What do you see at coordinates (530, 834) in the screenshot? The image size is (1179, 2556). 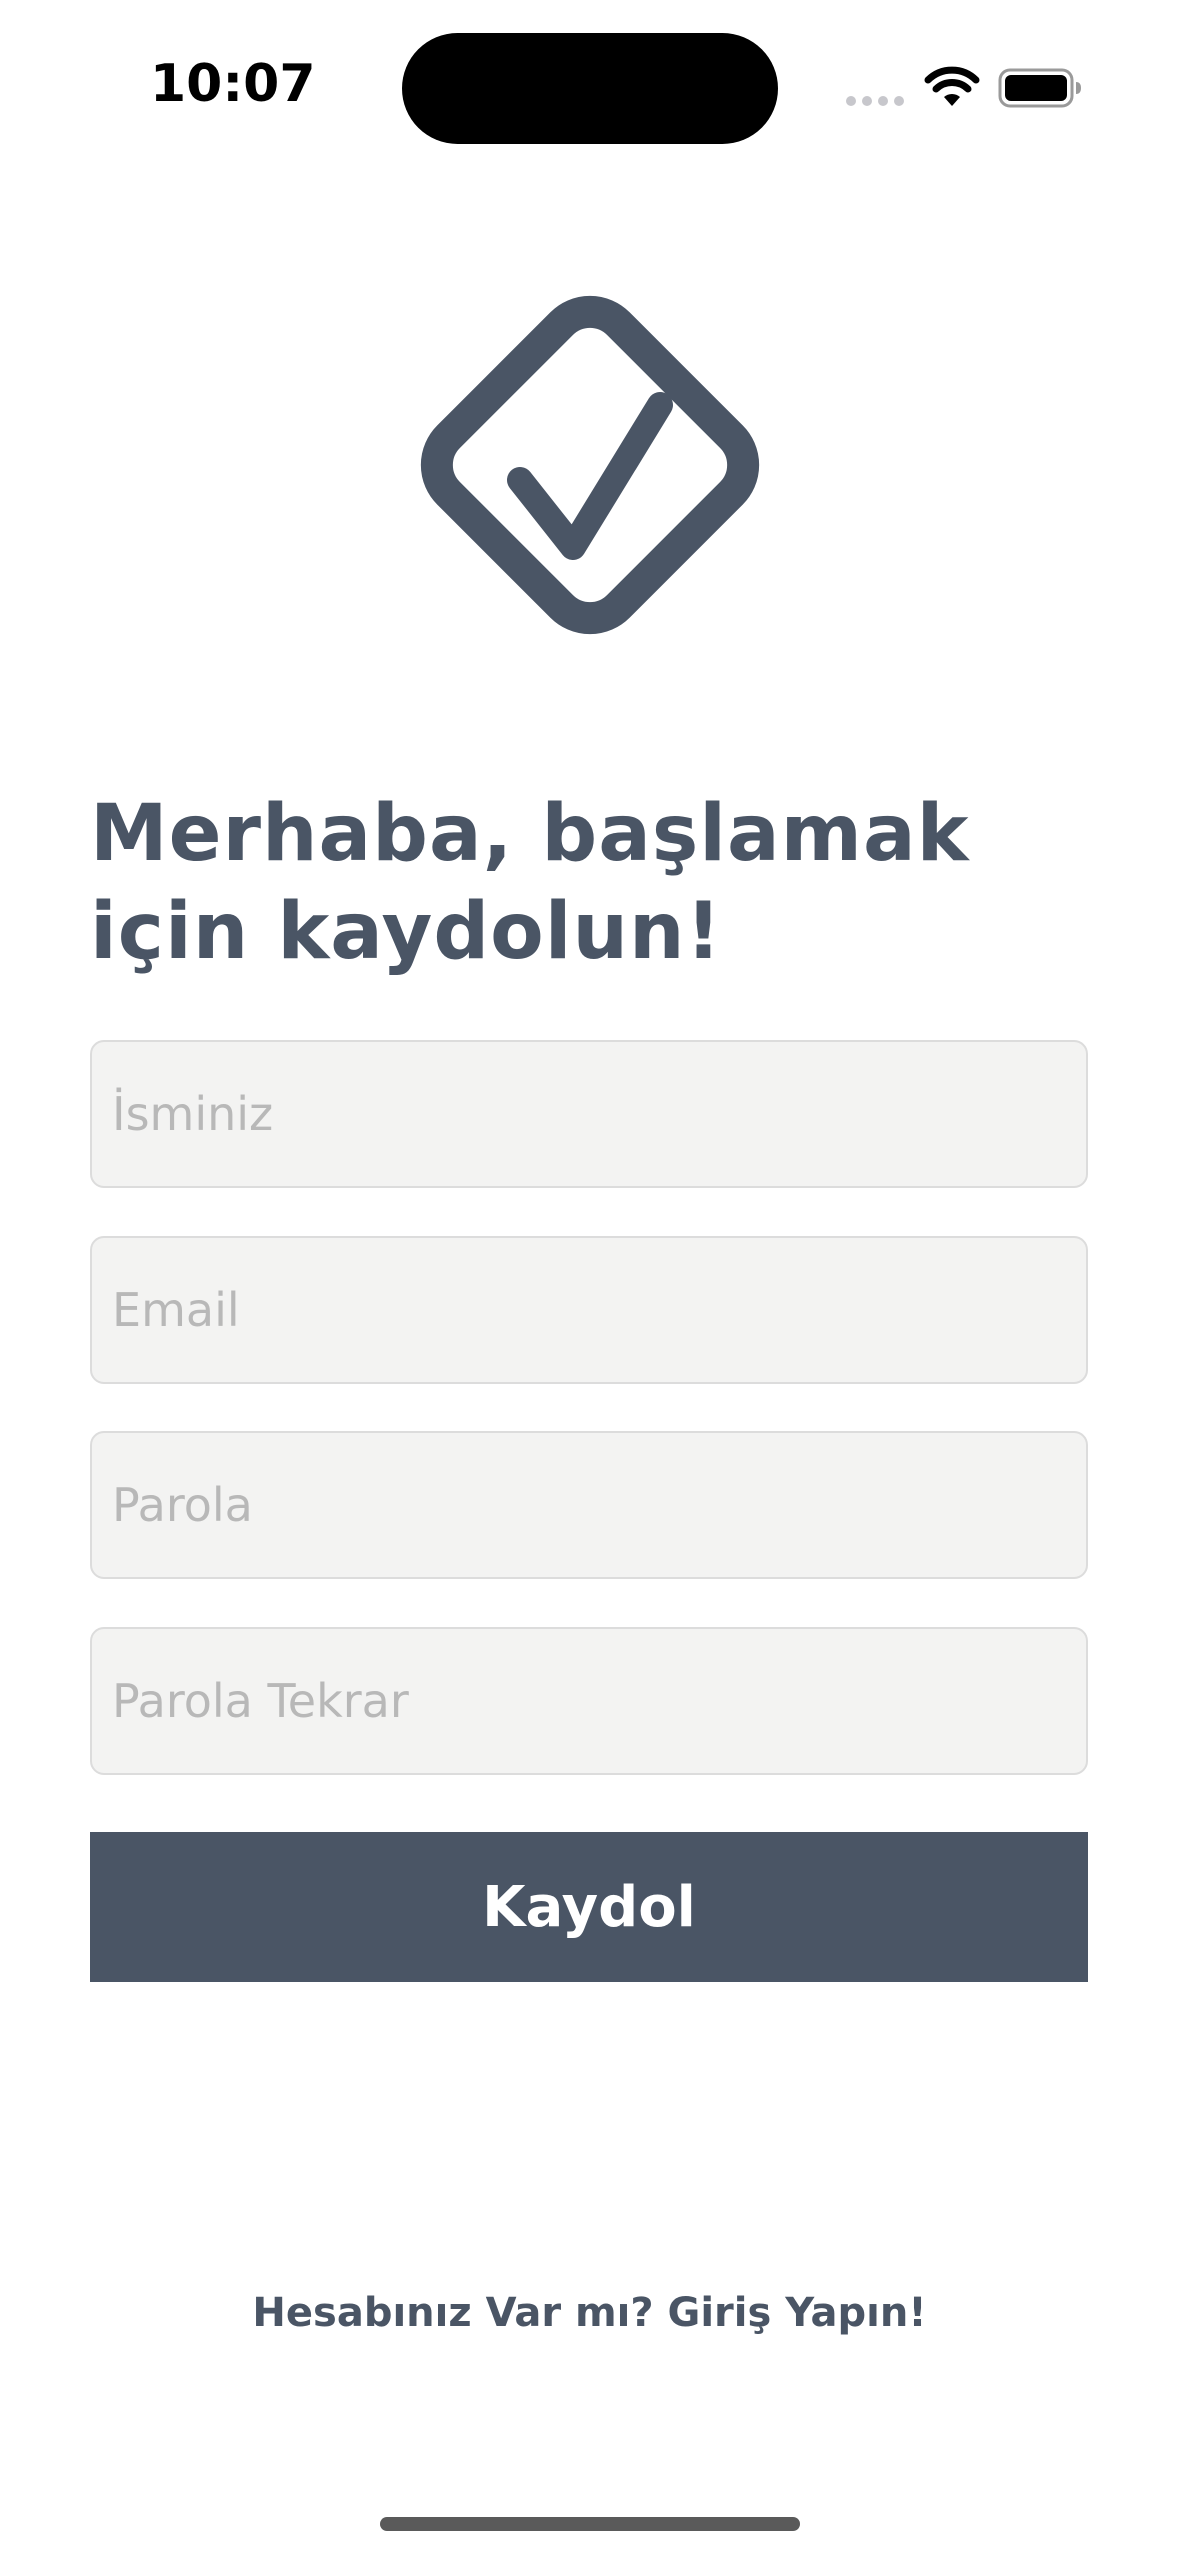 I see `page-title-line-1: Merhaba, başlamak` at bounding box center [530, 834].